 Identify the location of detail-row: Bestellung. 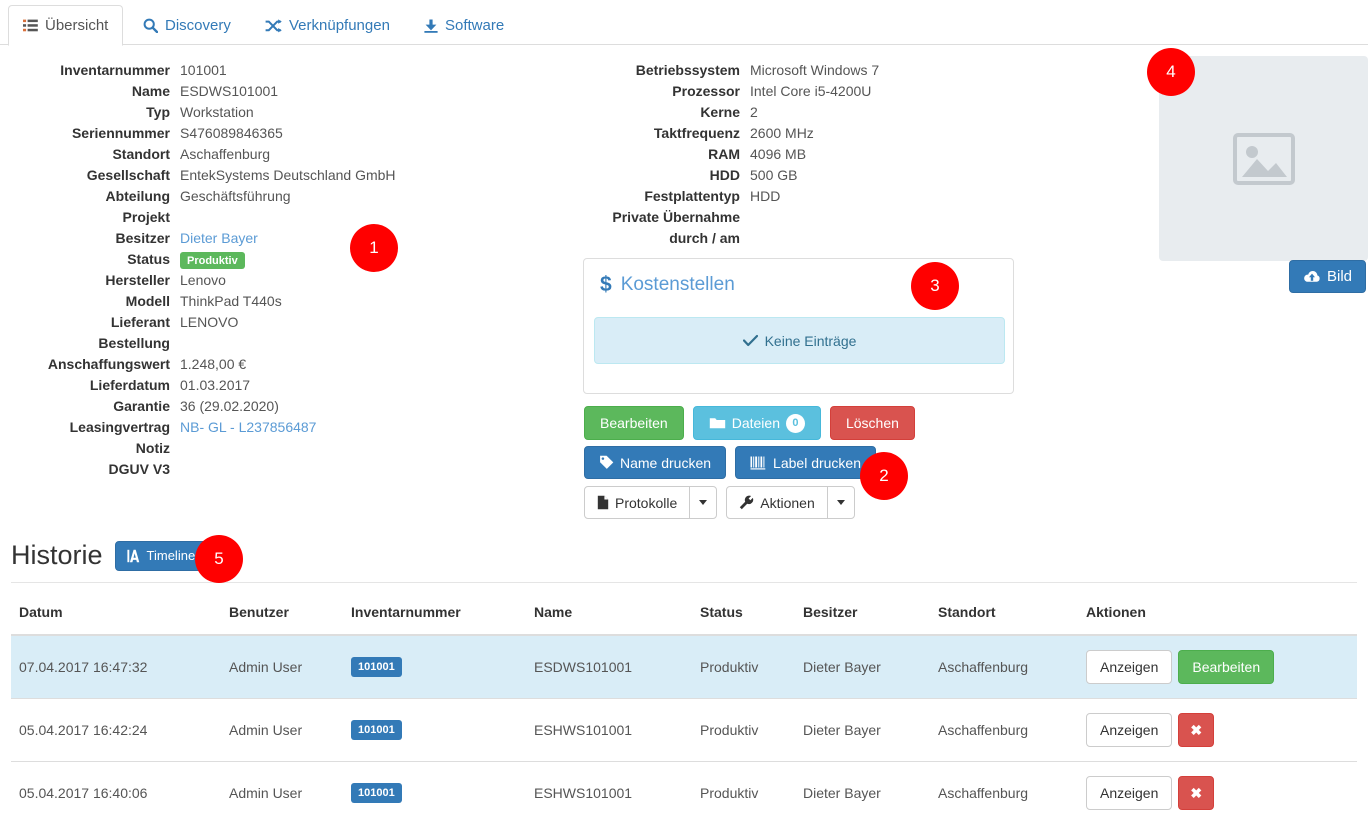
(210, 343).